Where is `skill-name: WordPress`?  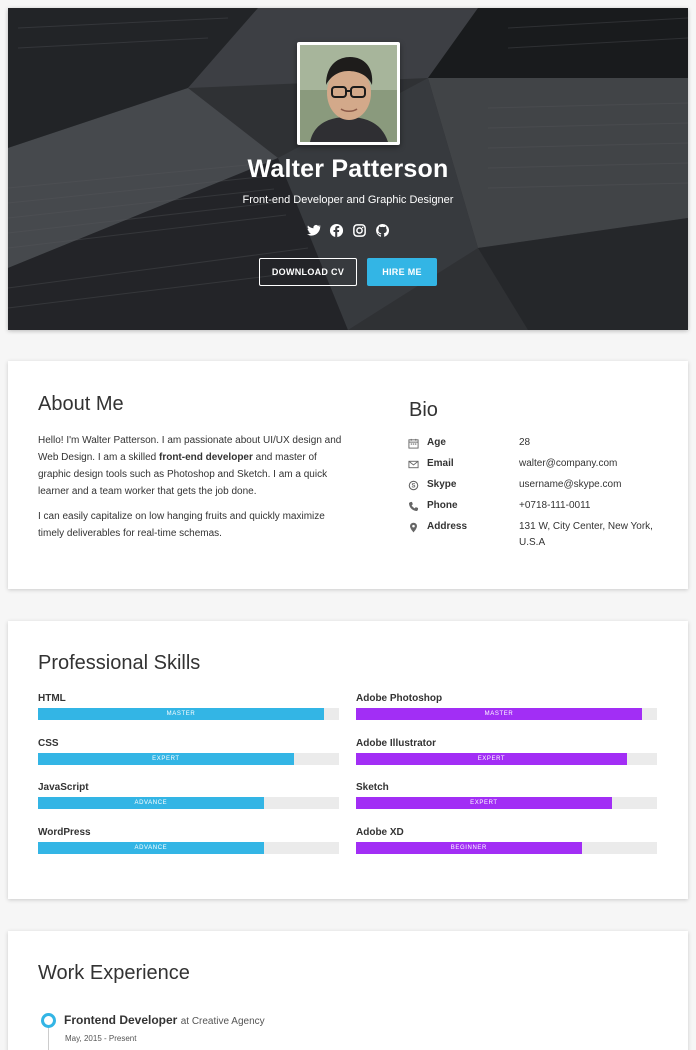 skill-name: WordPress is located at coordinates (64, 832).